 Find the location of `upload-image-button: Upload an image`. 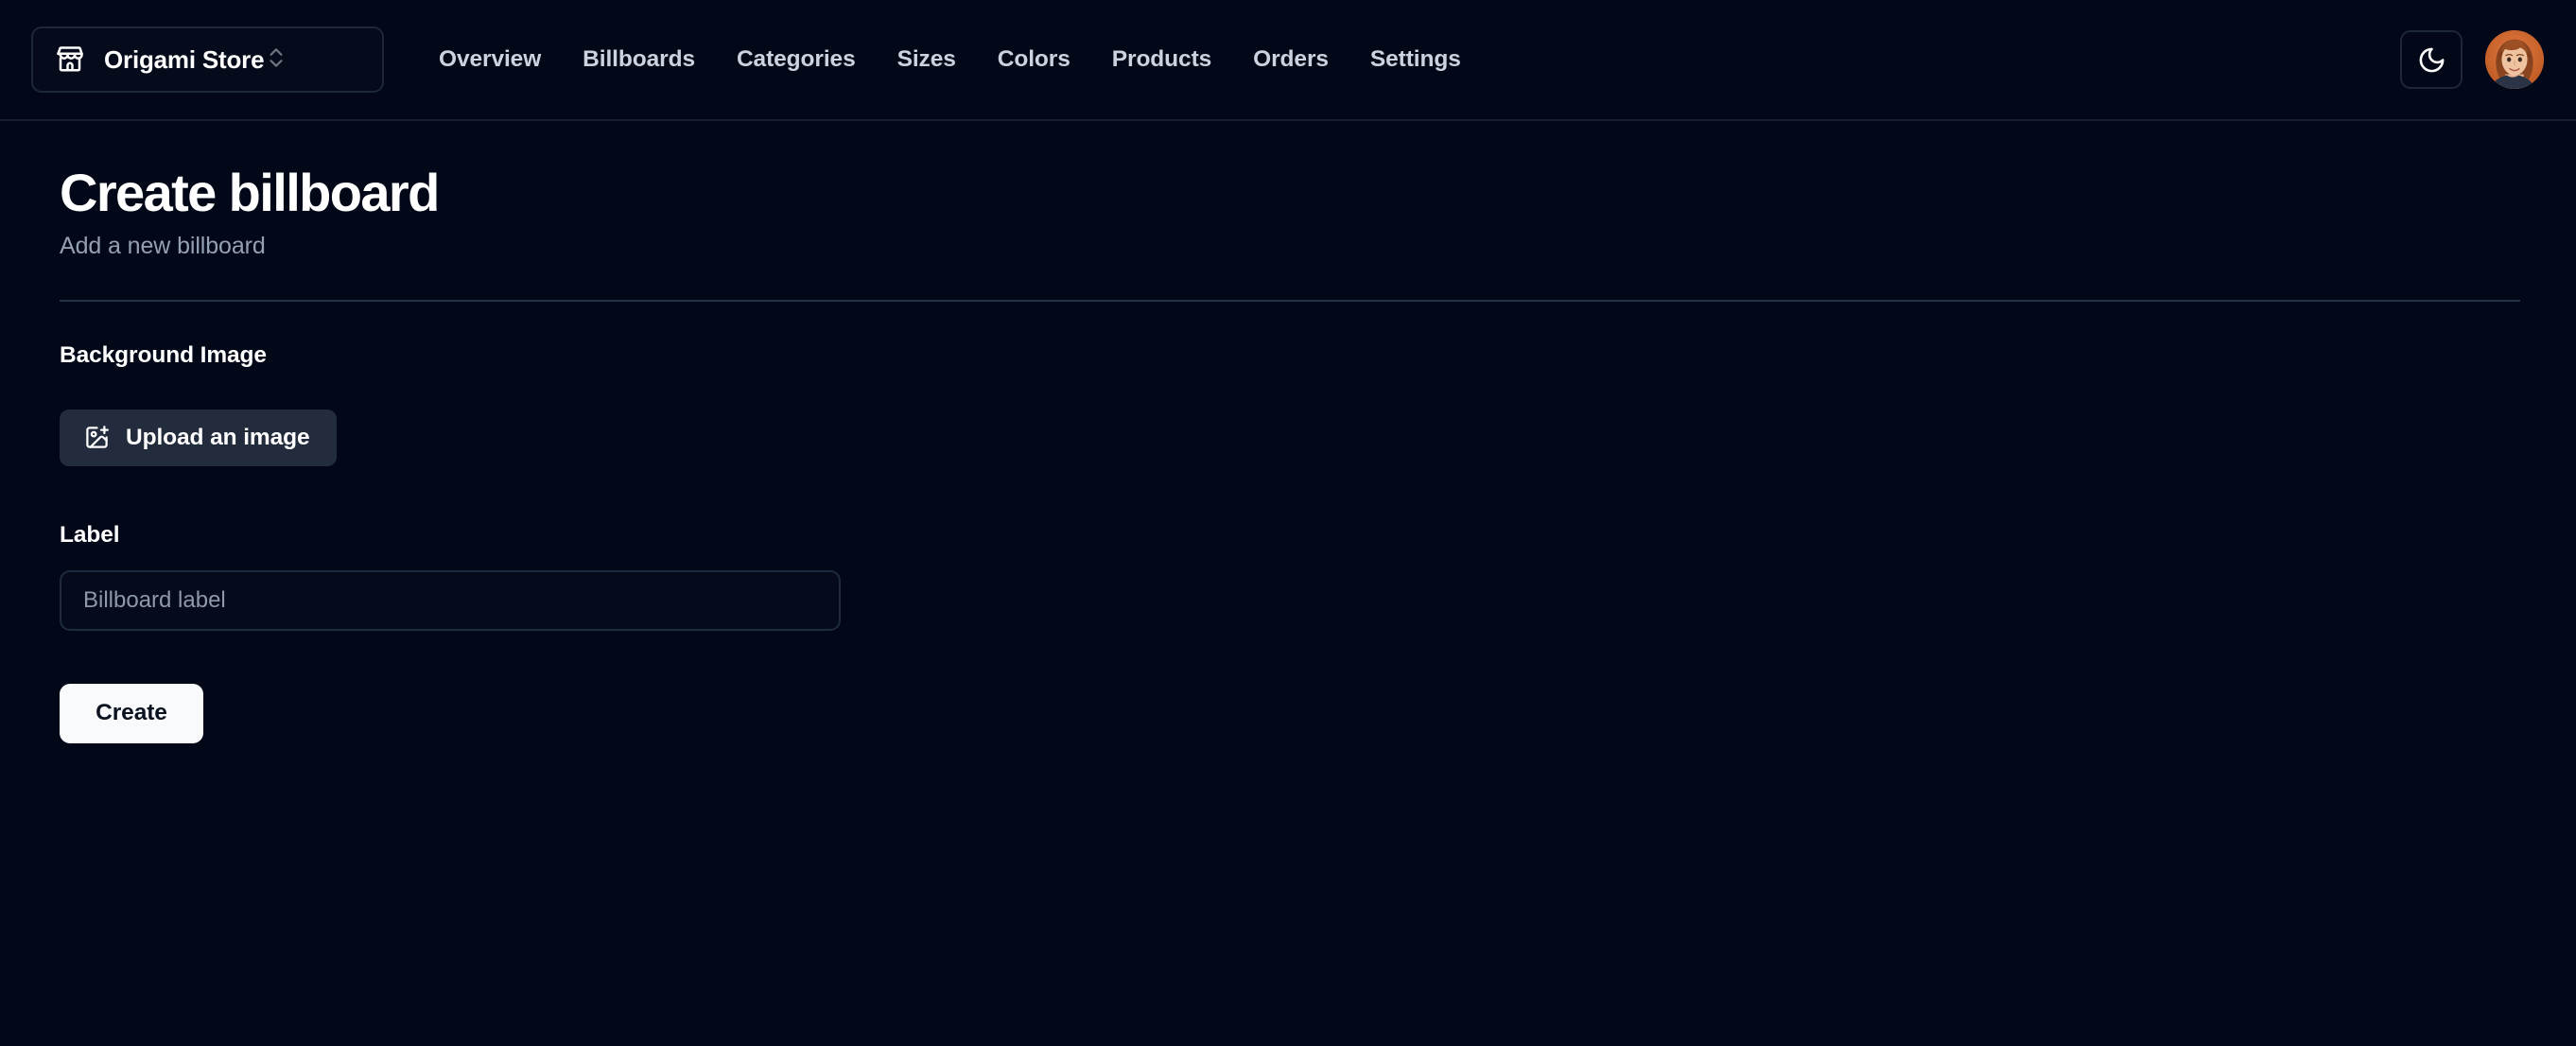

upload-image-button: Upload an image is located at coordinates (198, 437).